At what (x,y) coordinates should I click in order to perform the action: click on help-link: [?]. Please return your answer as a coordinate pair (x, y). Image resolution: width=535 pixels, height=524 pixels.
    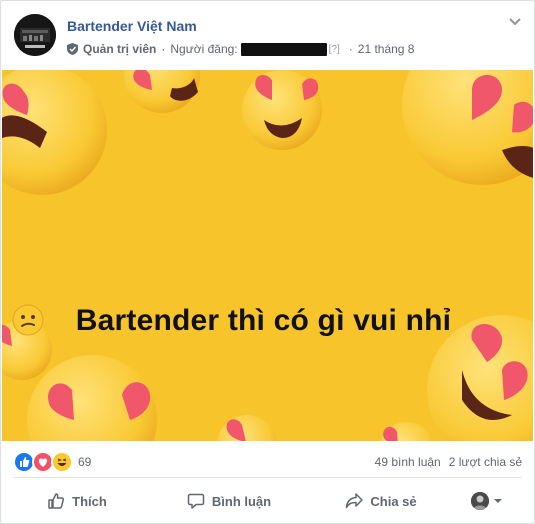
    Looking at the image, I should click on (334, 49).